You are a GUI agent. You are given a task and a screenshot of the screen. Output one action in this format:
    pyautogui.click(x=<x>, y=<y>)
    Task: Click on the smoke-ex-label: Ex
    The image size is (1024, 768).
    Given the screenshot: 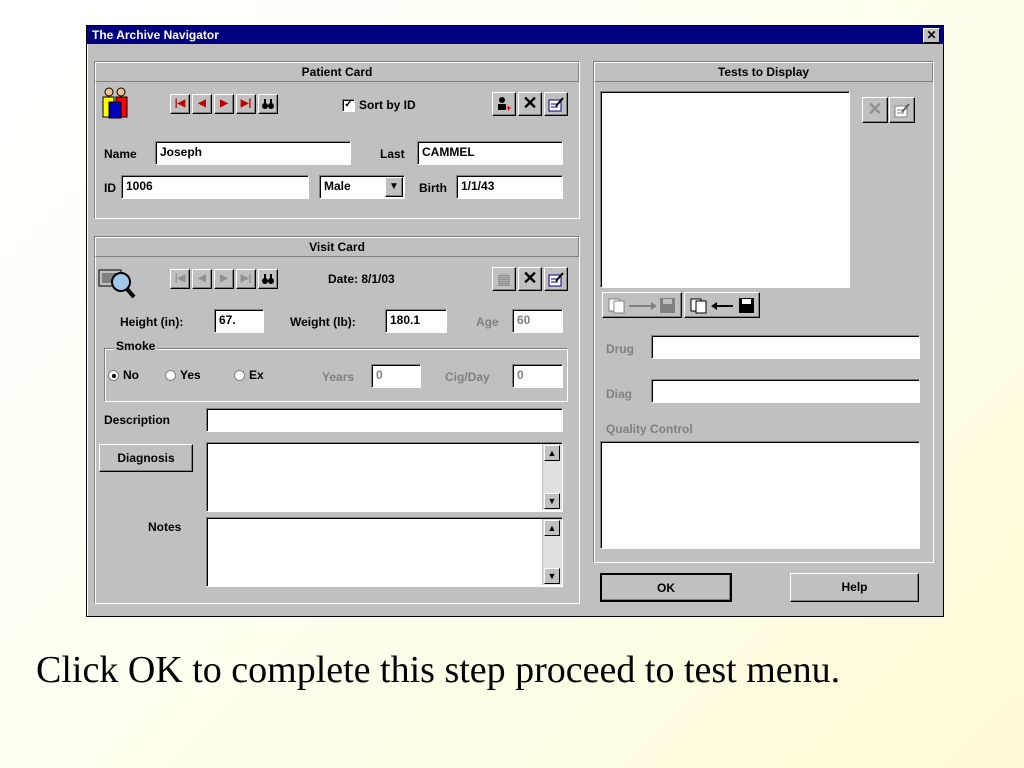 What is the action you would take?
    pyautogui.click(x=256, y=375)
    